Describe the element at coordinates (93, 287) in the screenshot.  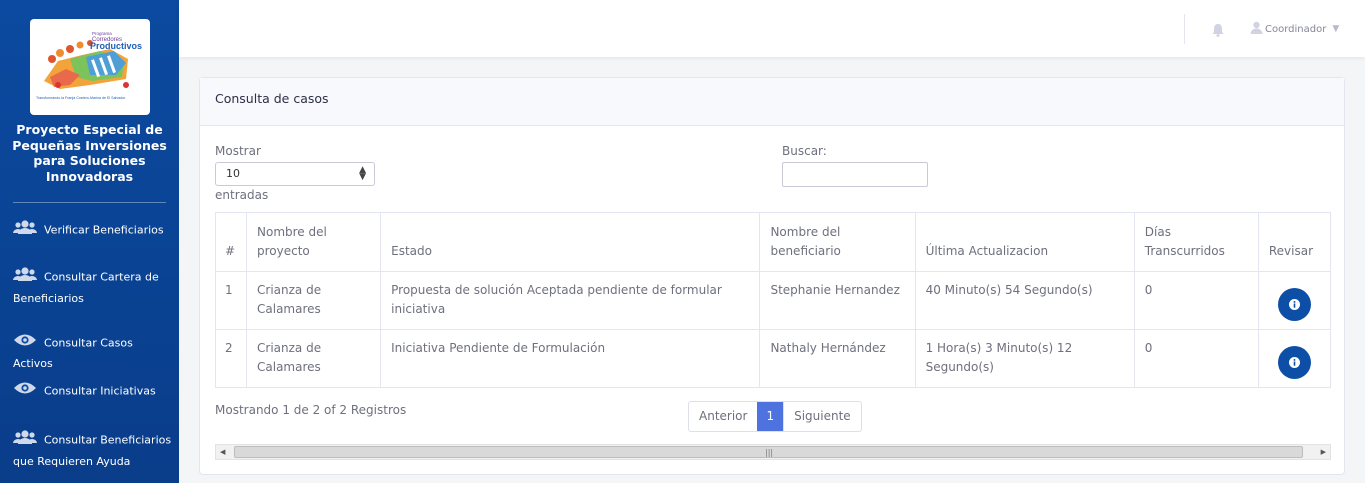
I see `nav-consultar-cartera: Consultar Cartera de Beneficiarios` at that location.